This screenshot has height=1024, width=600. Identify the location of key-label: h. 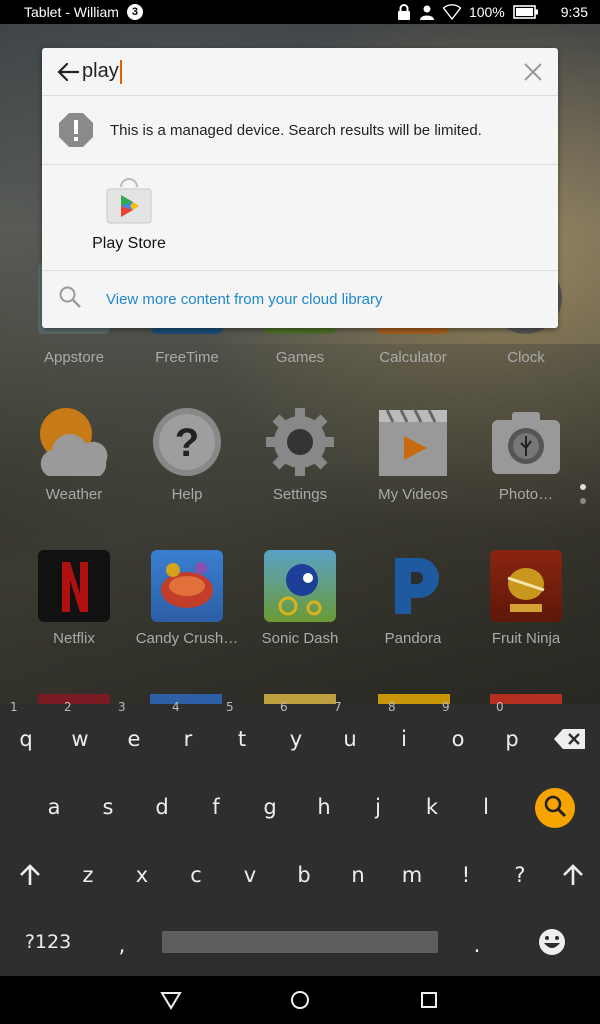
(324, 807).